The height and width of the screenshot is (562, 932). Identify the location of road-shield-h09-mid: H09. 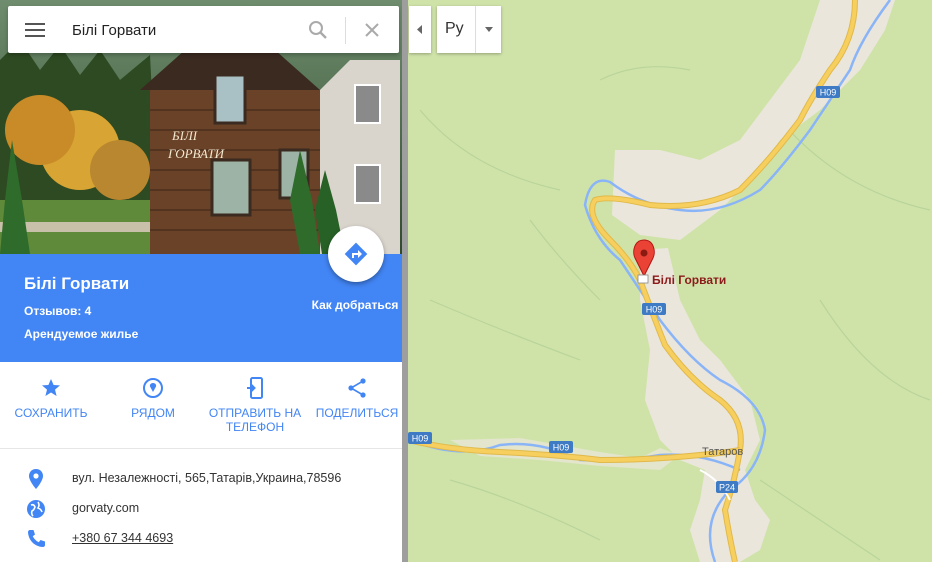
(654, 309).